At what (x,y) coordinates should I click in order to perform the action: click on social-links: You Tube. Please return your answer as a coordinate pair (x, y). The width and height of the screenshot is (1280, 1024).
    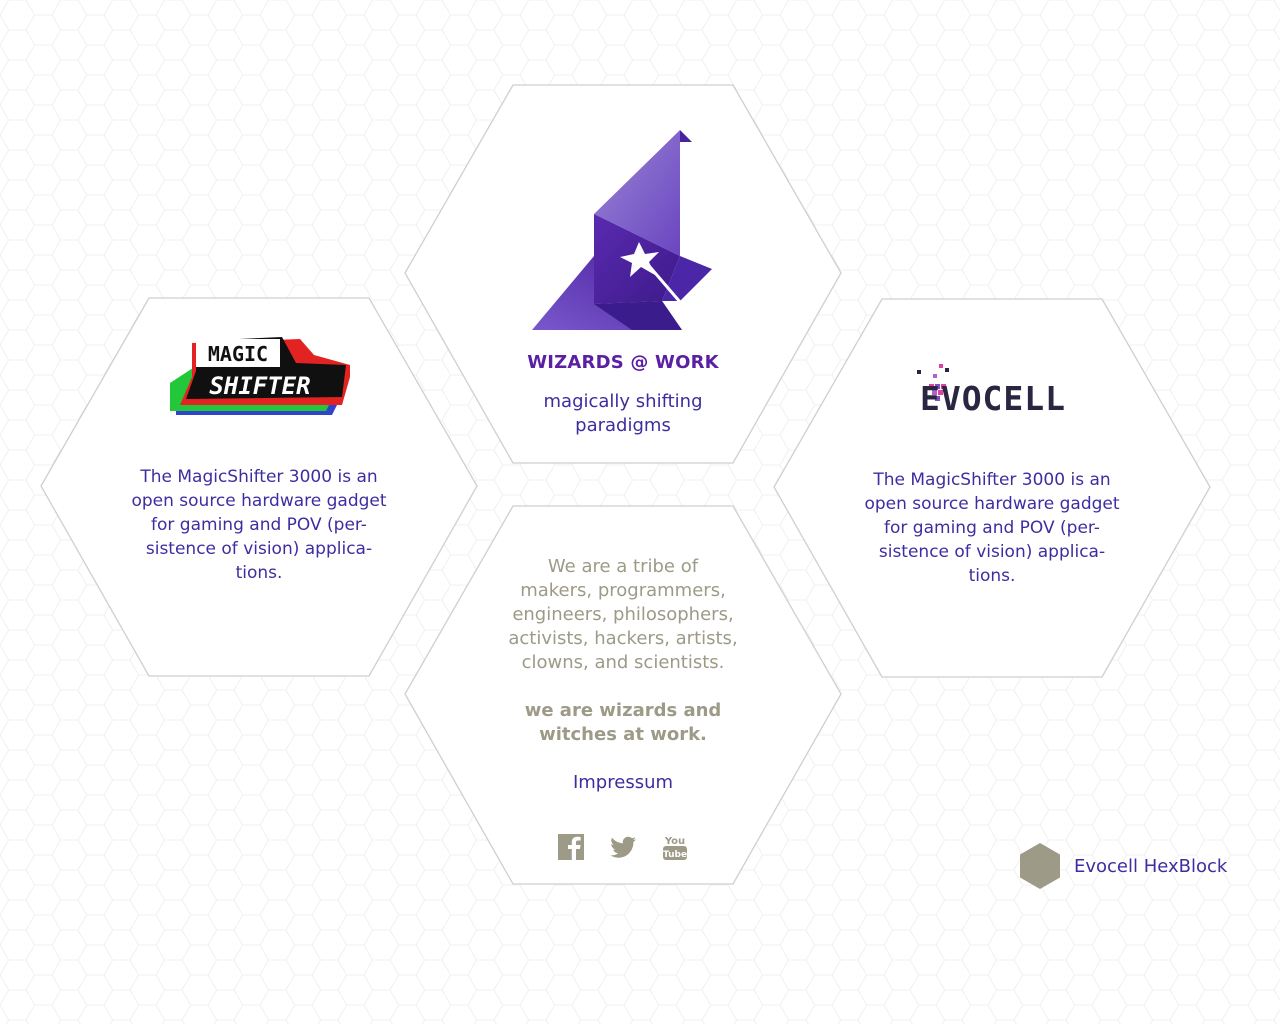
    Looking at the image, I should click on (623, 847).